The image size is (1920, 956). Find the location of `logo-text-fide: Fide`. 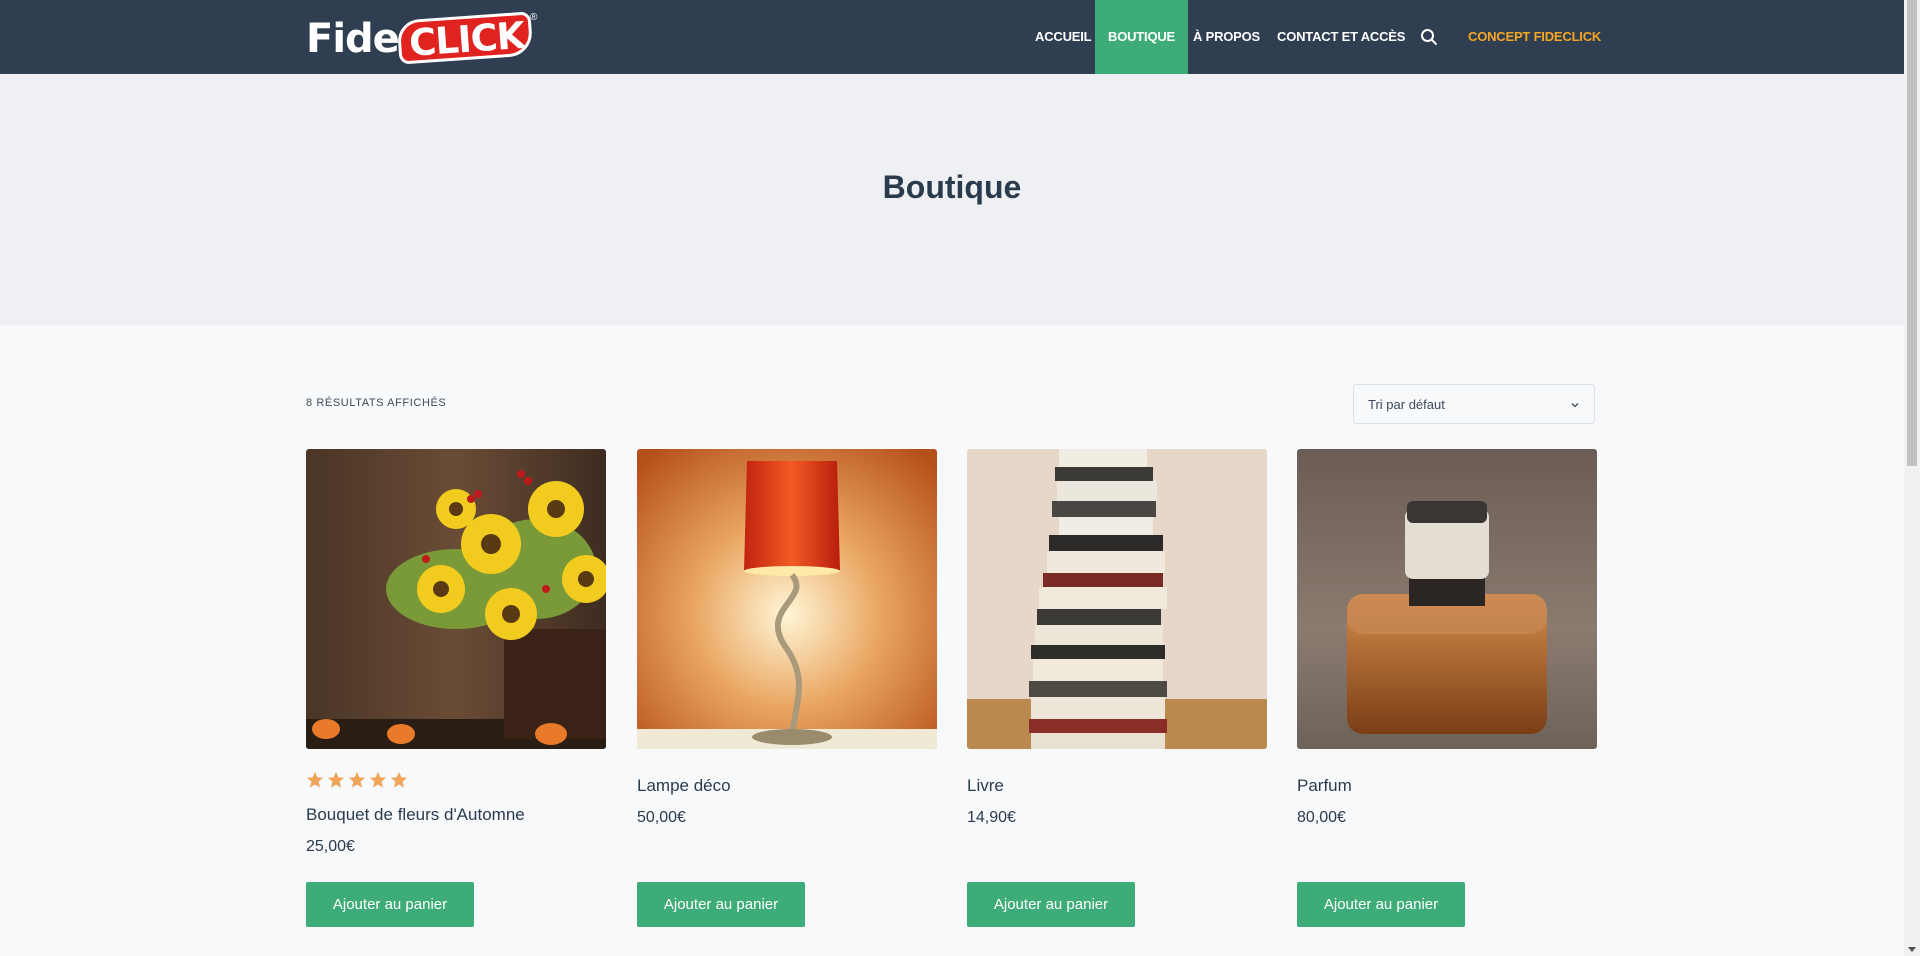

logo-text-fide: Fide is located at coordinates (353, 39).